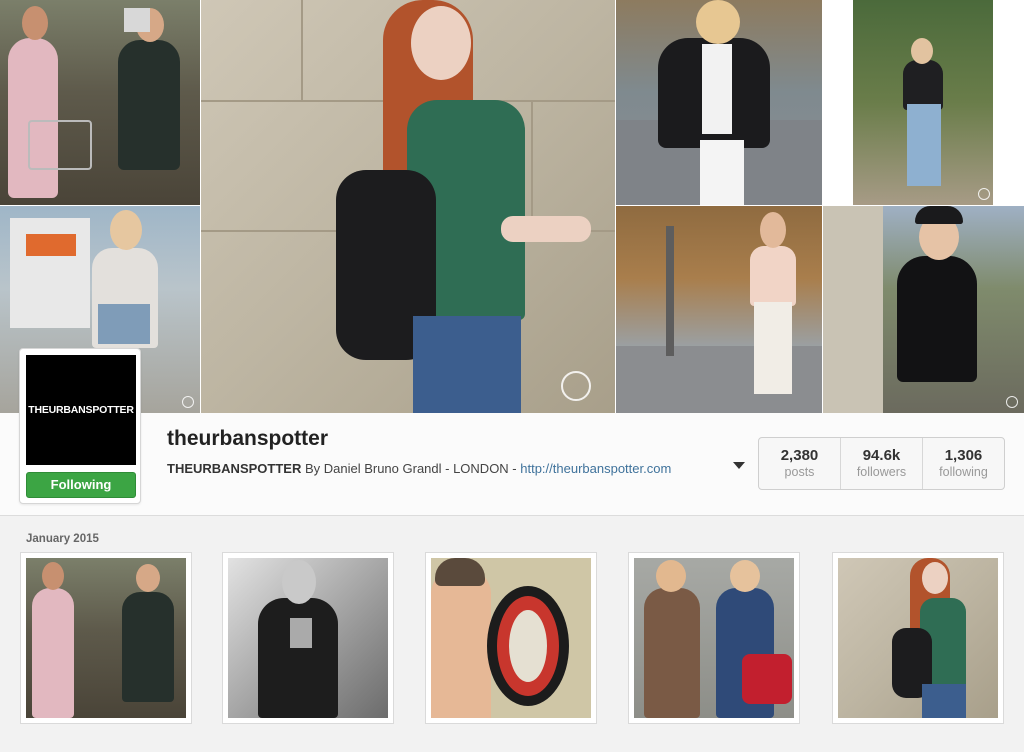  I want to click on profile-username: theurbanspotter, so click(248, 438).